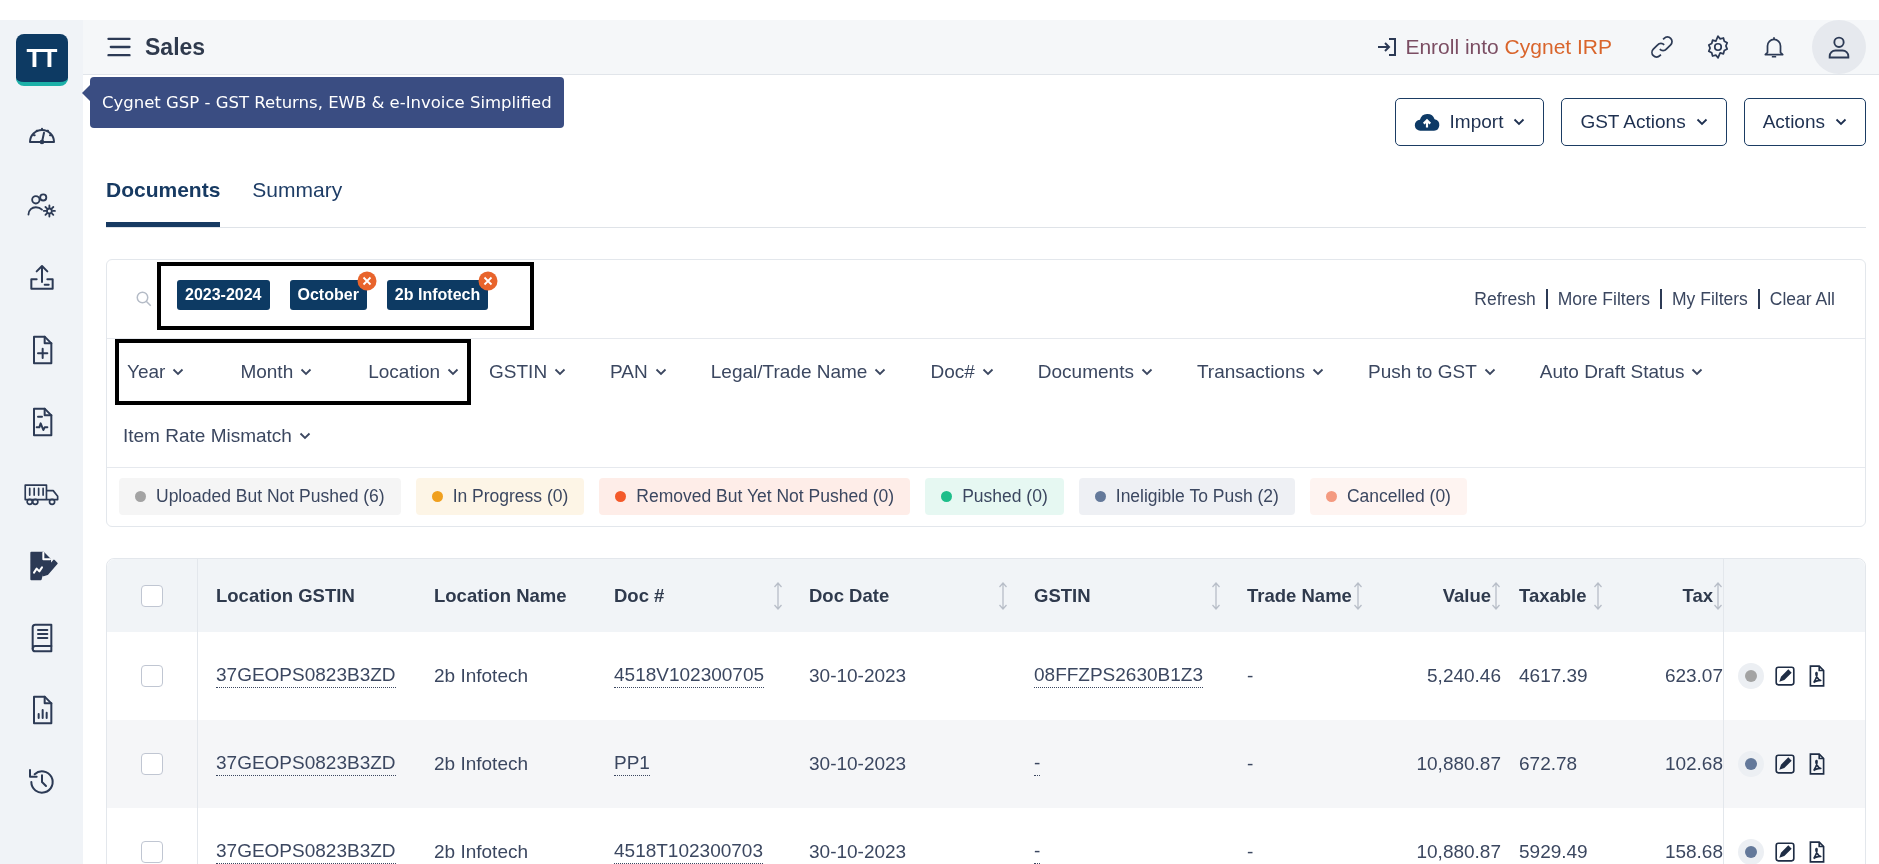  Describe the element at coordinates (1095, 372) in the screenshot. I see `filter-dropdown: Documents` at that location.